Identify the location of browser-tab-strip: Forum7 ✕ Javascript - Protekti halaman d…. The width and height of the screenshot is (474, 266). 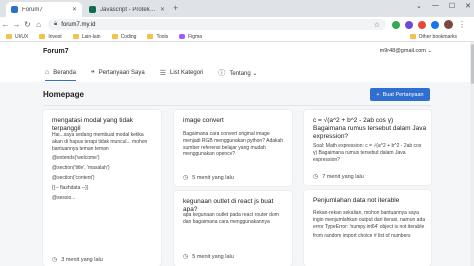
(237, 8).